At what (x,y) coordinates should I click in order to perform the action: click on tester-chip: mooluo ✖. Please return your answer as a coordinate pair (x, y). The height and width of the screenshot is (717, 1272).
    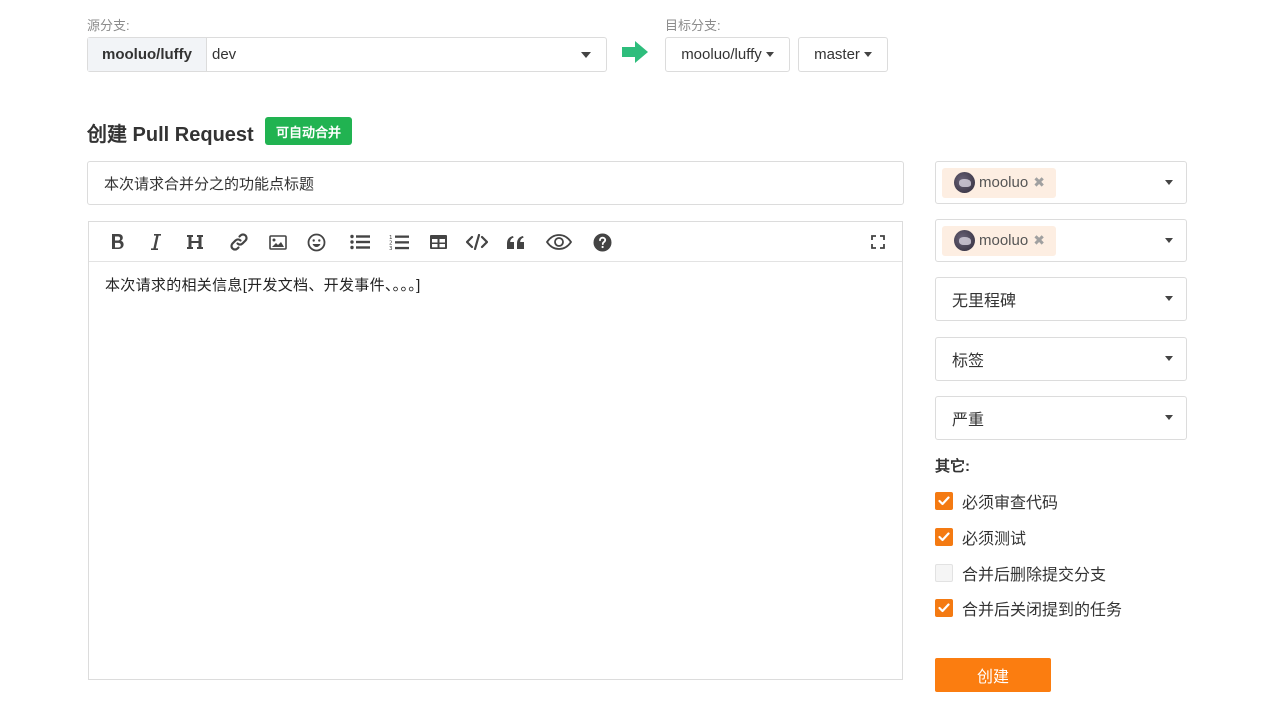
    Looking at the image, I should click on (999, 240).